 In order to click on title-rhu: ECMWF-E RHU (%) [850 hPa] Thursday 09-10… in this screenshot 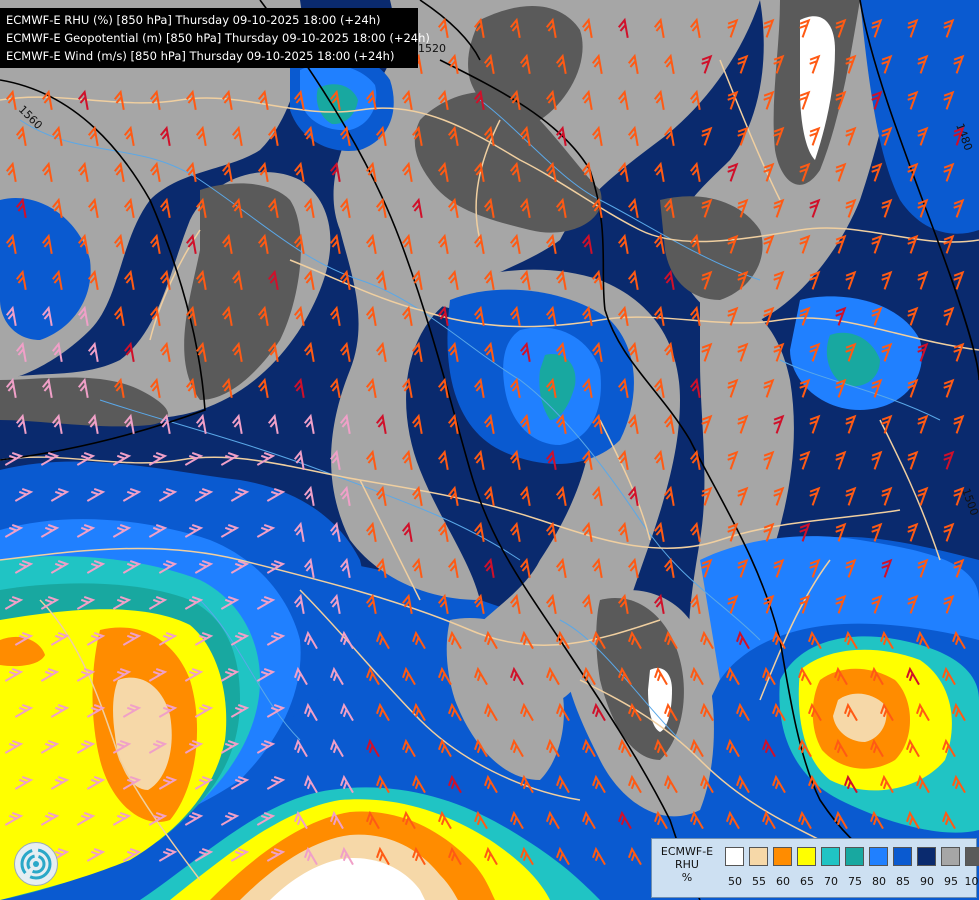, I will do `click(193, 20)`.